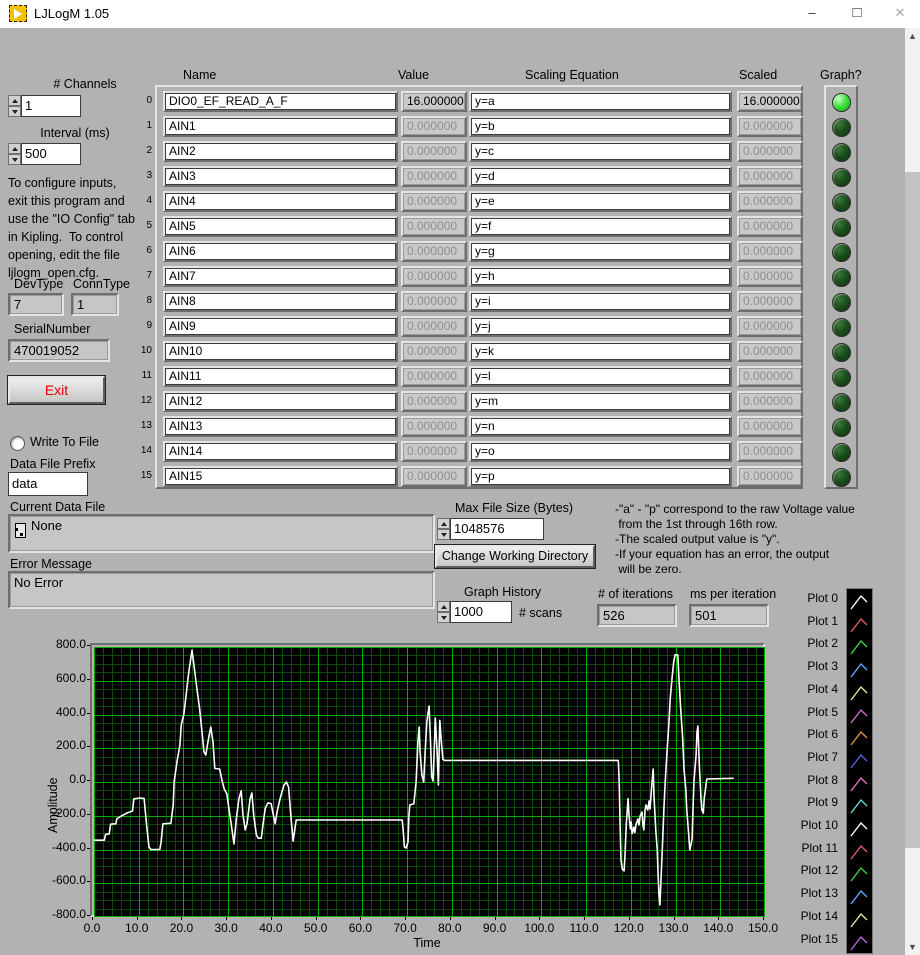  Describe the element at coordinates (600, 451) in the screenshot. I see `scaling-equation-input: y=o` at that location.